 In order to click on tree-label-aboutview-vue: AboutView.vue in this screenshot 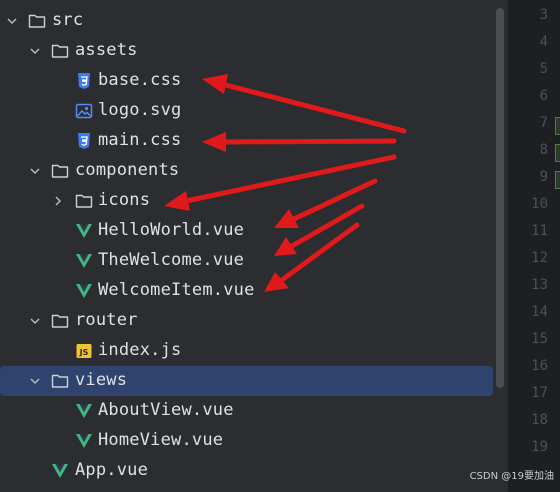, I will do `click(166, 410)`.